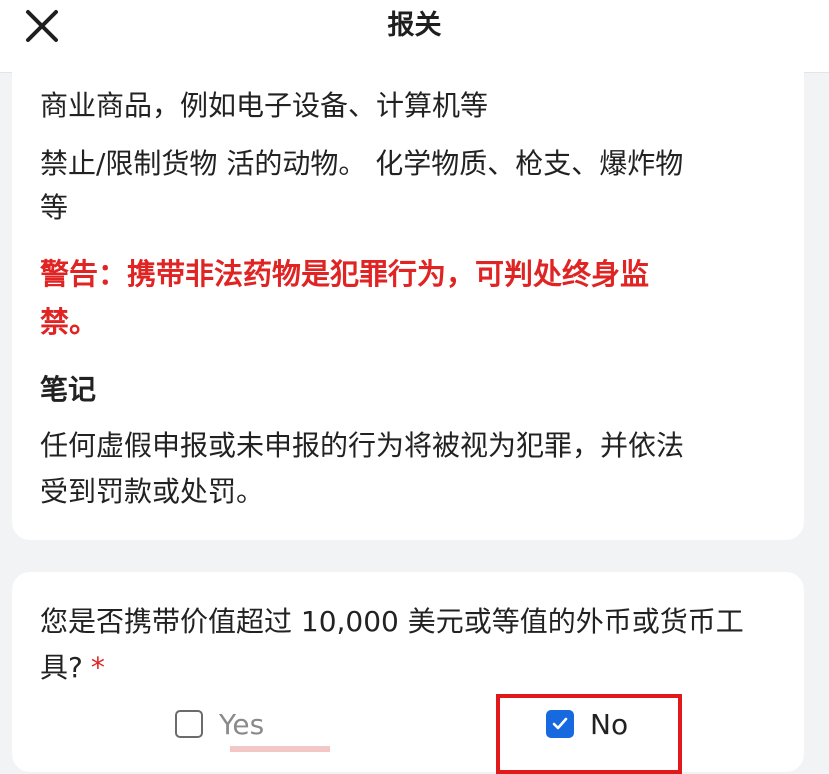  What do you see at coordinates (264, 105) in the screenshot?
I see `commercial-goods-text: 商业商品，例如电子设备、计算机等` at bounding box center [264, 105].